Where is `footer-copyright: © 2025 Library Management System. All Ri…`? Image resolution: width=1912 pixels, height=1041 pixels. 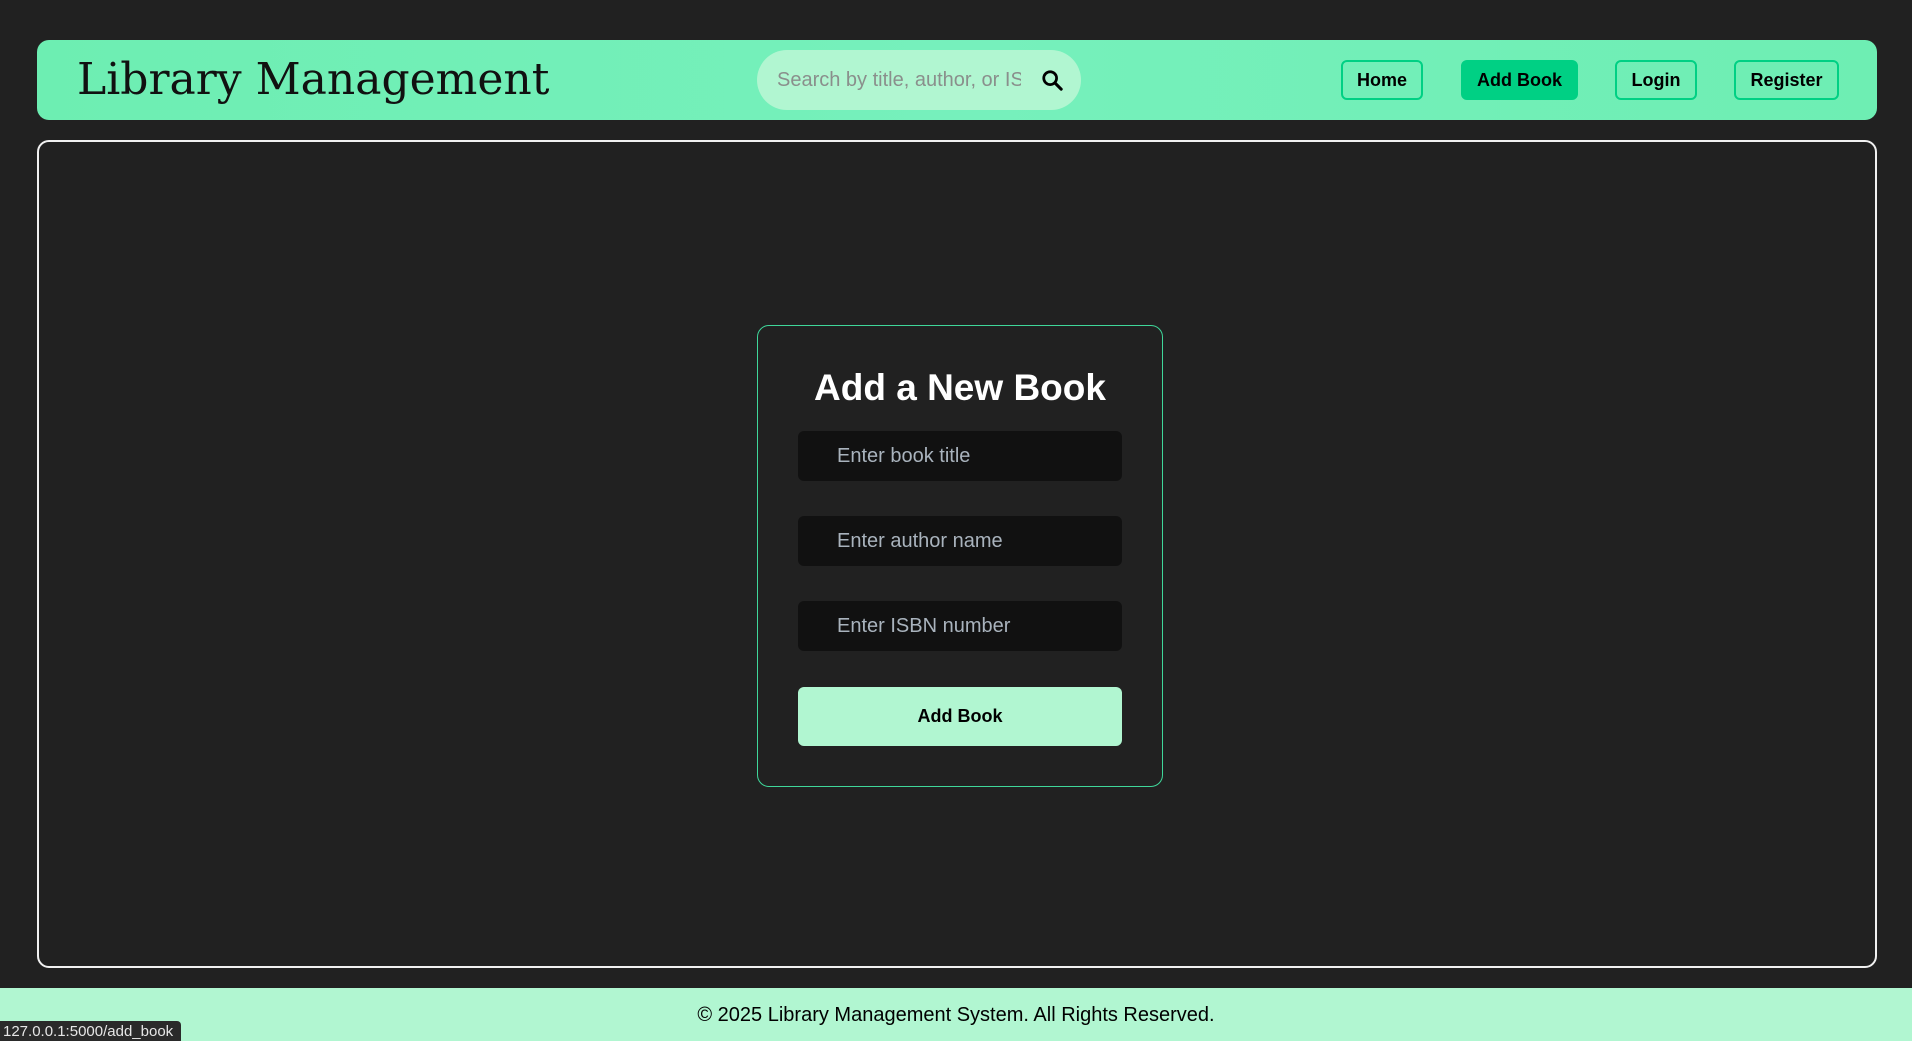 footer-copyright: © 2025 Library Management System. All Ri… is located at coordinates (956, 1015).